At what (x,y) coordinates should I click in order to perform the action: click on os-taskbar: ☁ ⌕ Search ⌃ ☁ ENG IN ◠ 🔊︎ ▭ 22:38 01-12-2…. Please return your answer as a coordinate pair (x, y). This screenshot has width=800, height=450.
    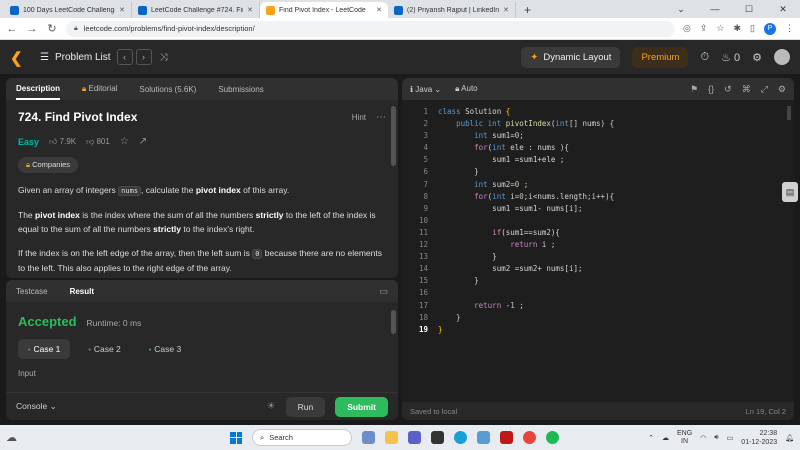
    Looking at the image, I should click on (400, 437).